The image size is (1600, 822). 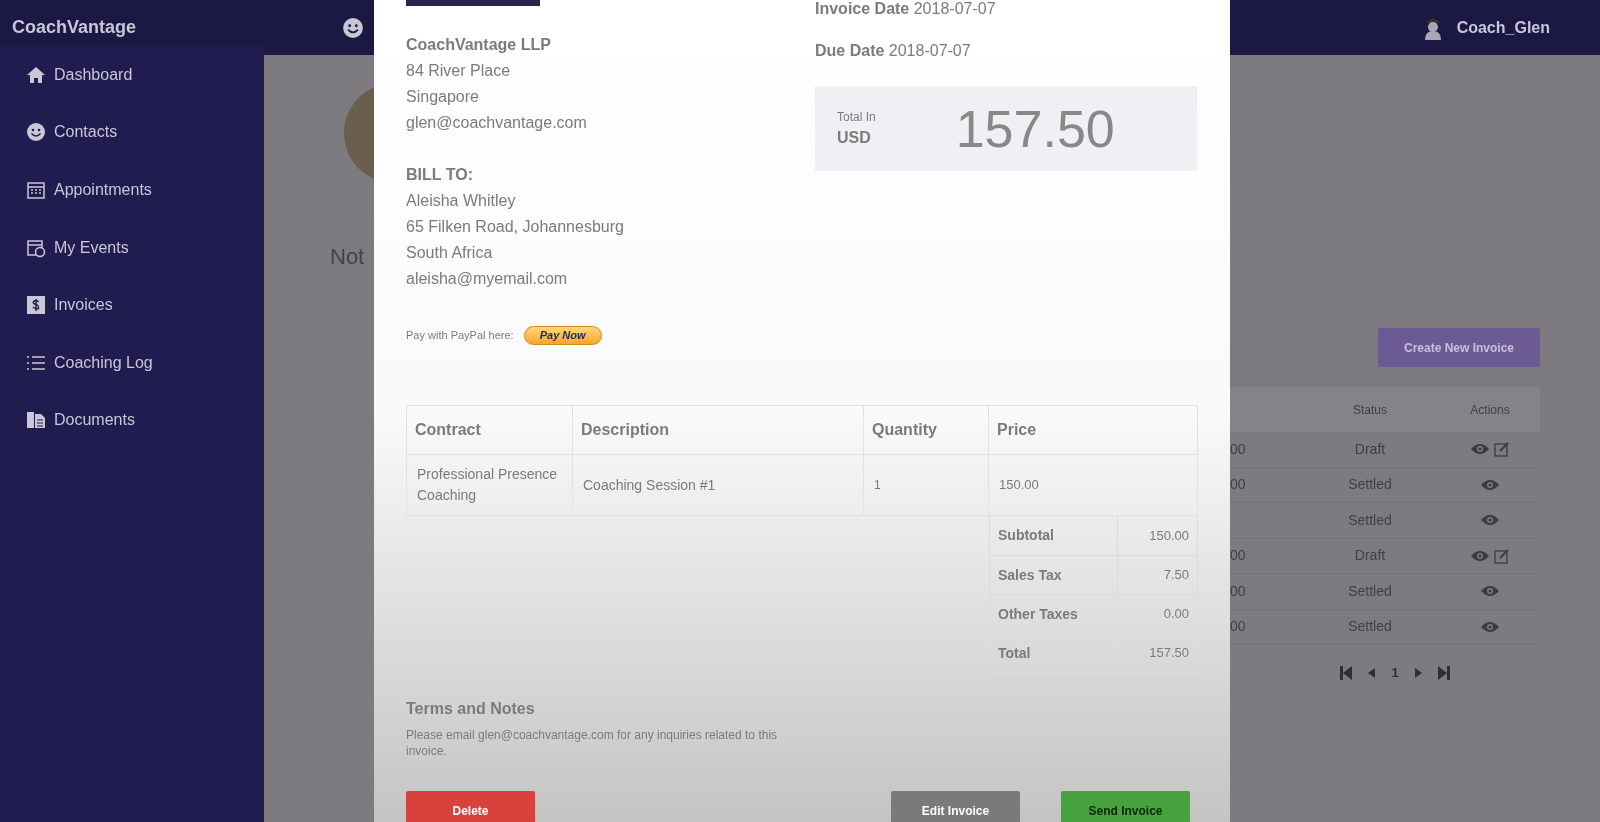 What do you see at coordinates (36, 190) in the screenshot?
I see `calendar-icon` at bounding box center [36, 190].